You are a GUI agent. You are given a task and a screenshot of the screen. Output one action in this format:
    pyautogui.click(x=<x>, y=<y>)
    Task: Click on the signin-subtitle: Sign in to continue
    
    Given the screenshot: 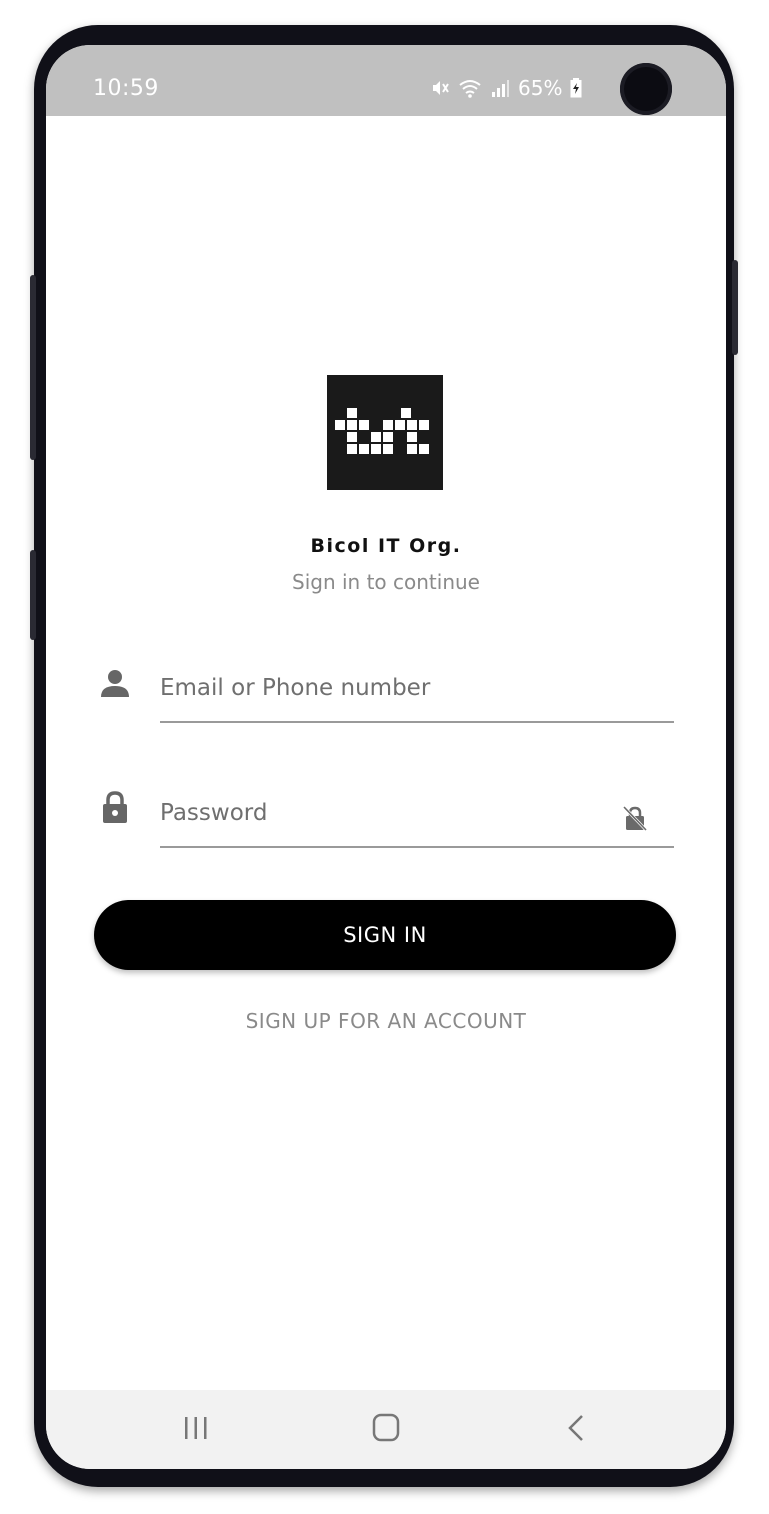 What is the action you would take?
    pyautogui.click(x=386, y=582)
    